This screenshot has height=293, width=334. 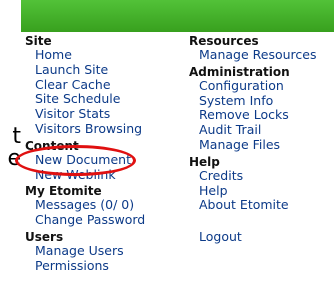 I want to click on menu-item-visitor-stats: Visitor Stats, so click(x=105, y=114).